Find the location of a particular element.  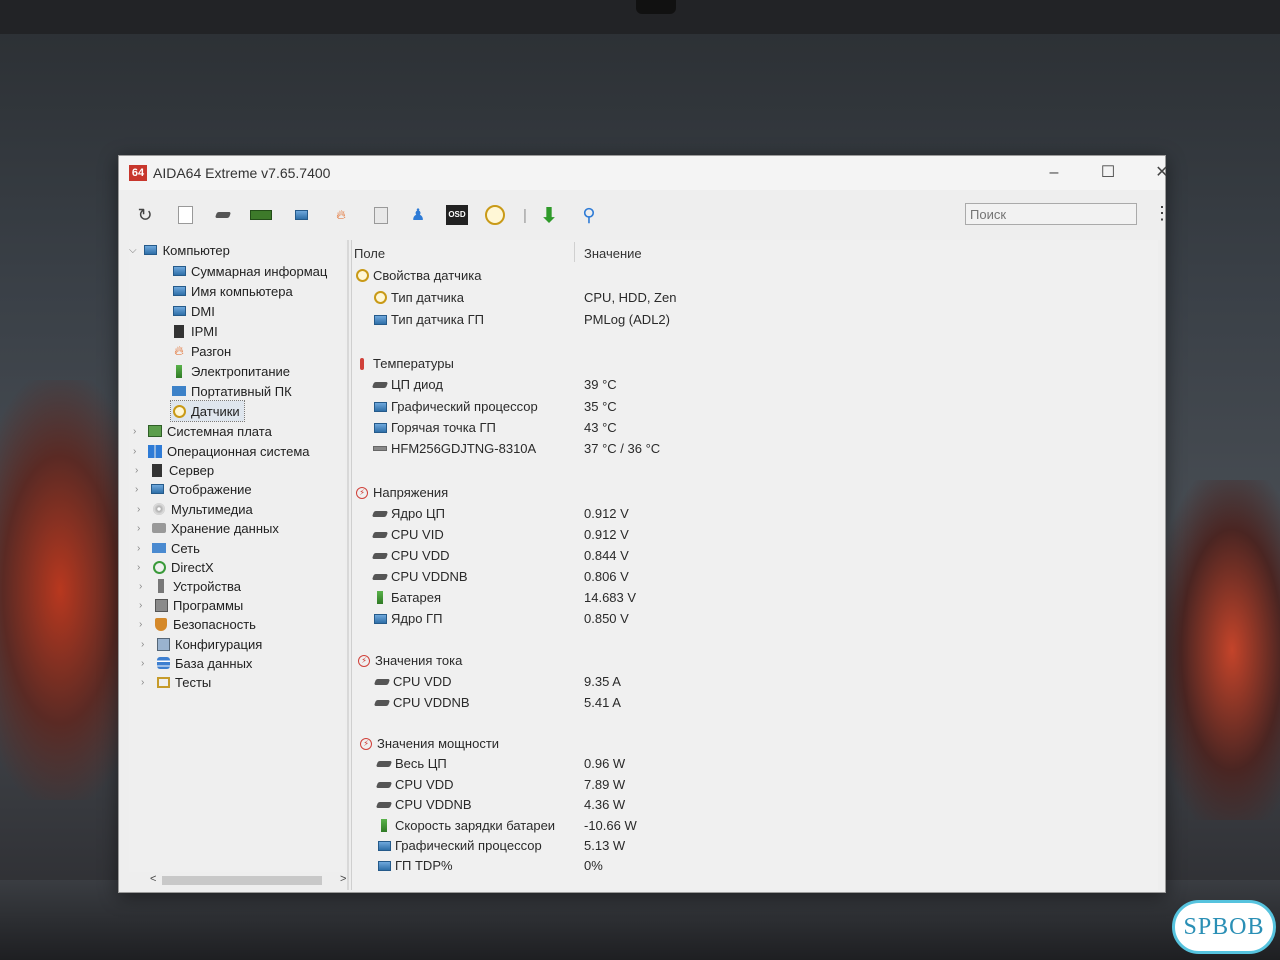

column-divider is located at coordinates (574, 252).